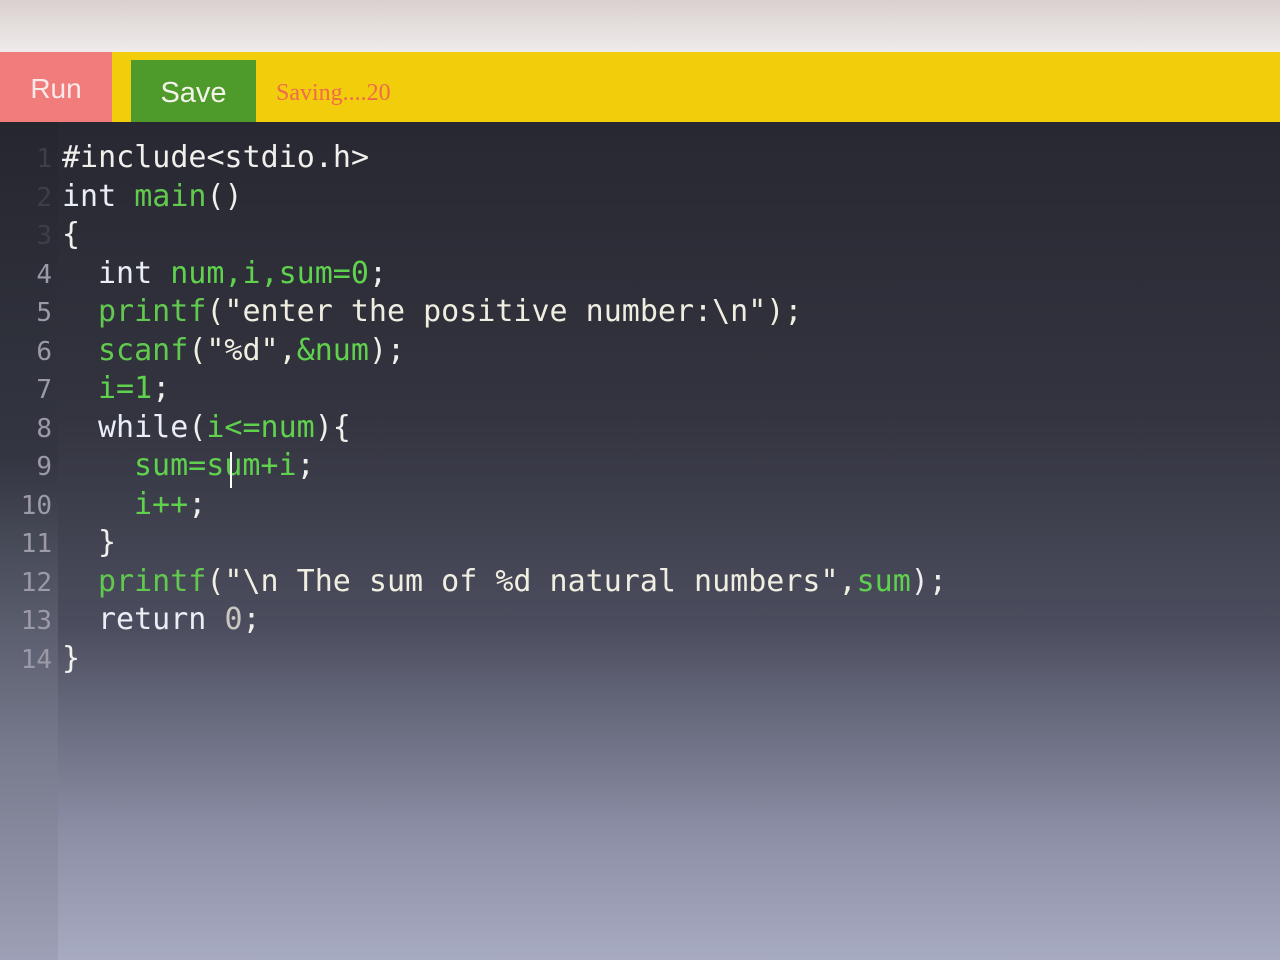 This screenshot has width=1280, height=960. Describe the element at coordinates (215, 465) in the screenshot. I see `code-token: sum=sum+i` at that location.